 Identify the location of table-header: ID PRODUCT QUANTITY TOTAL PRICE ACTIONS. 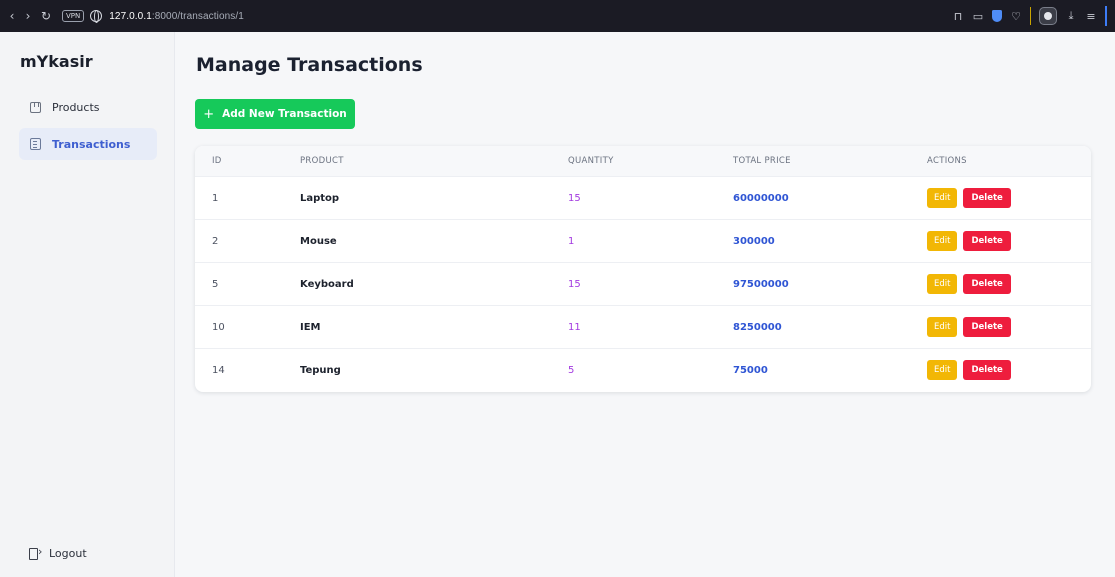
(643, 161).